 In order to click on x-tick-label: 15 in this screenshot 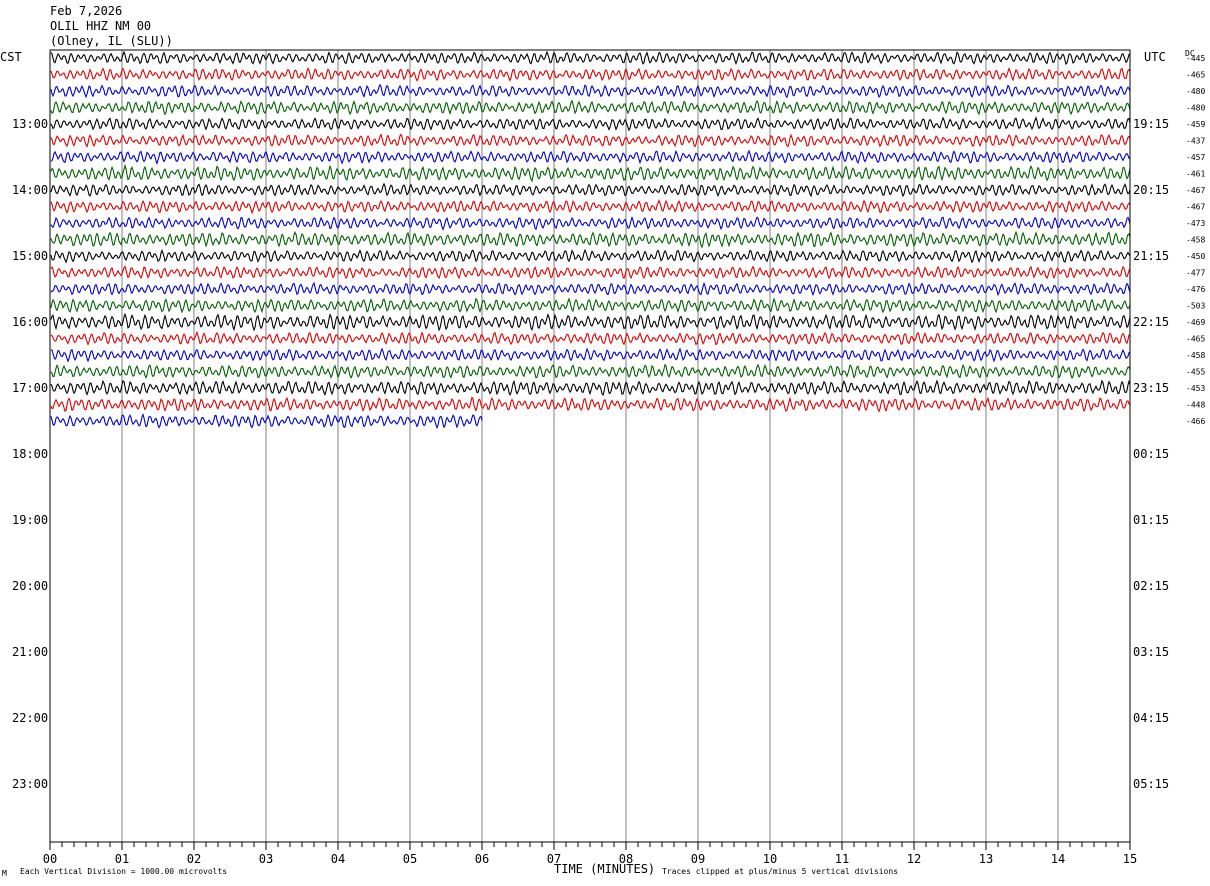, I will do `click(1130, 859)`.